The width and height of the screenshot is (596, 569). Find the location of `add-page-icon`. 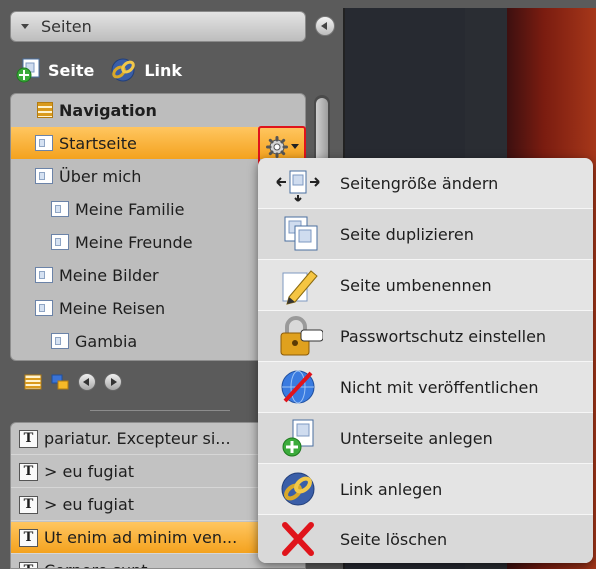

add-page-icon is located at coordinates (28, 70).